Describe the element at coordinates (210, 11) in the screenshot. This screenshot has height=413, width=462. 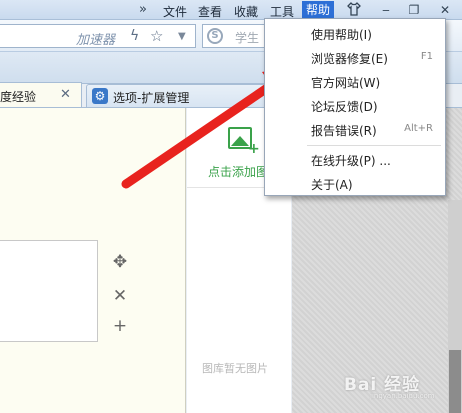
I see `menu-view: 查看` at that location.